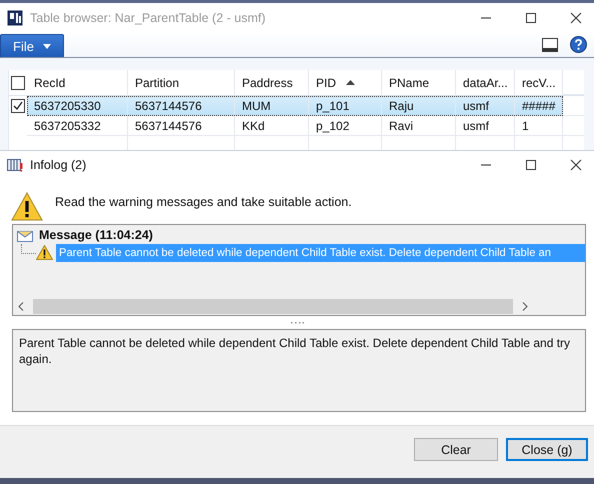 This screenshot has width=594, height=484. I want to click on infolog-icon, so click(15, 165).